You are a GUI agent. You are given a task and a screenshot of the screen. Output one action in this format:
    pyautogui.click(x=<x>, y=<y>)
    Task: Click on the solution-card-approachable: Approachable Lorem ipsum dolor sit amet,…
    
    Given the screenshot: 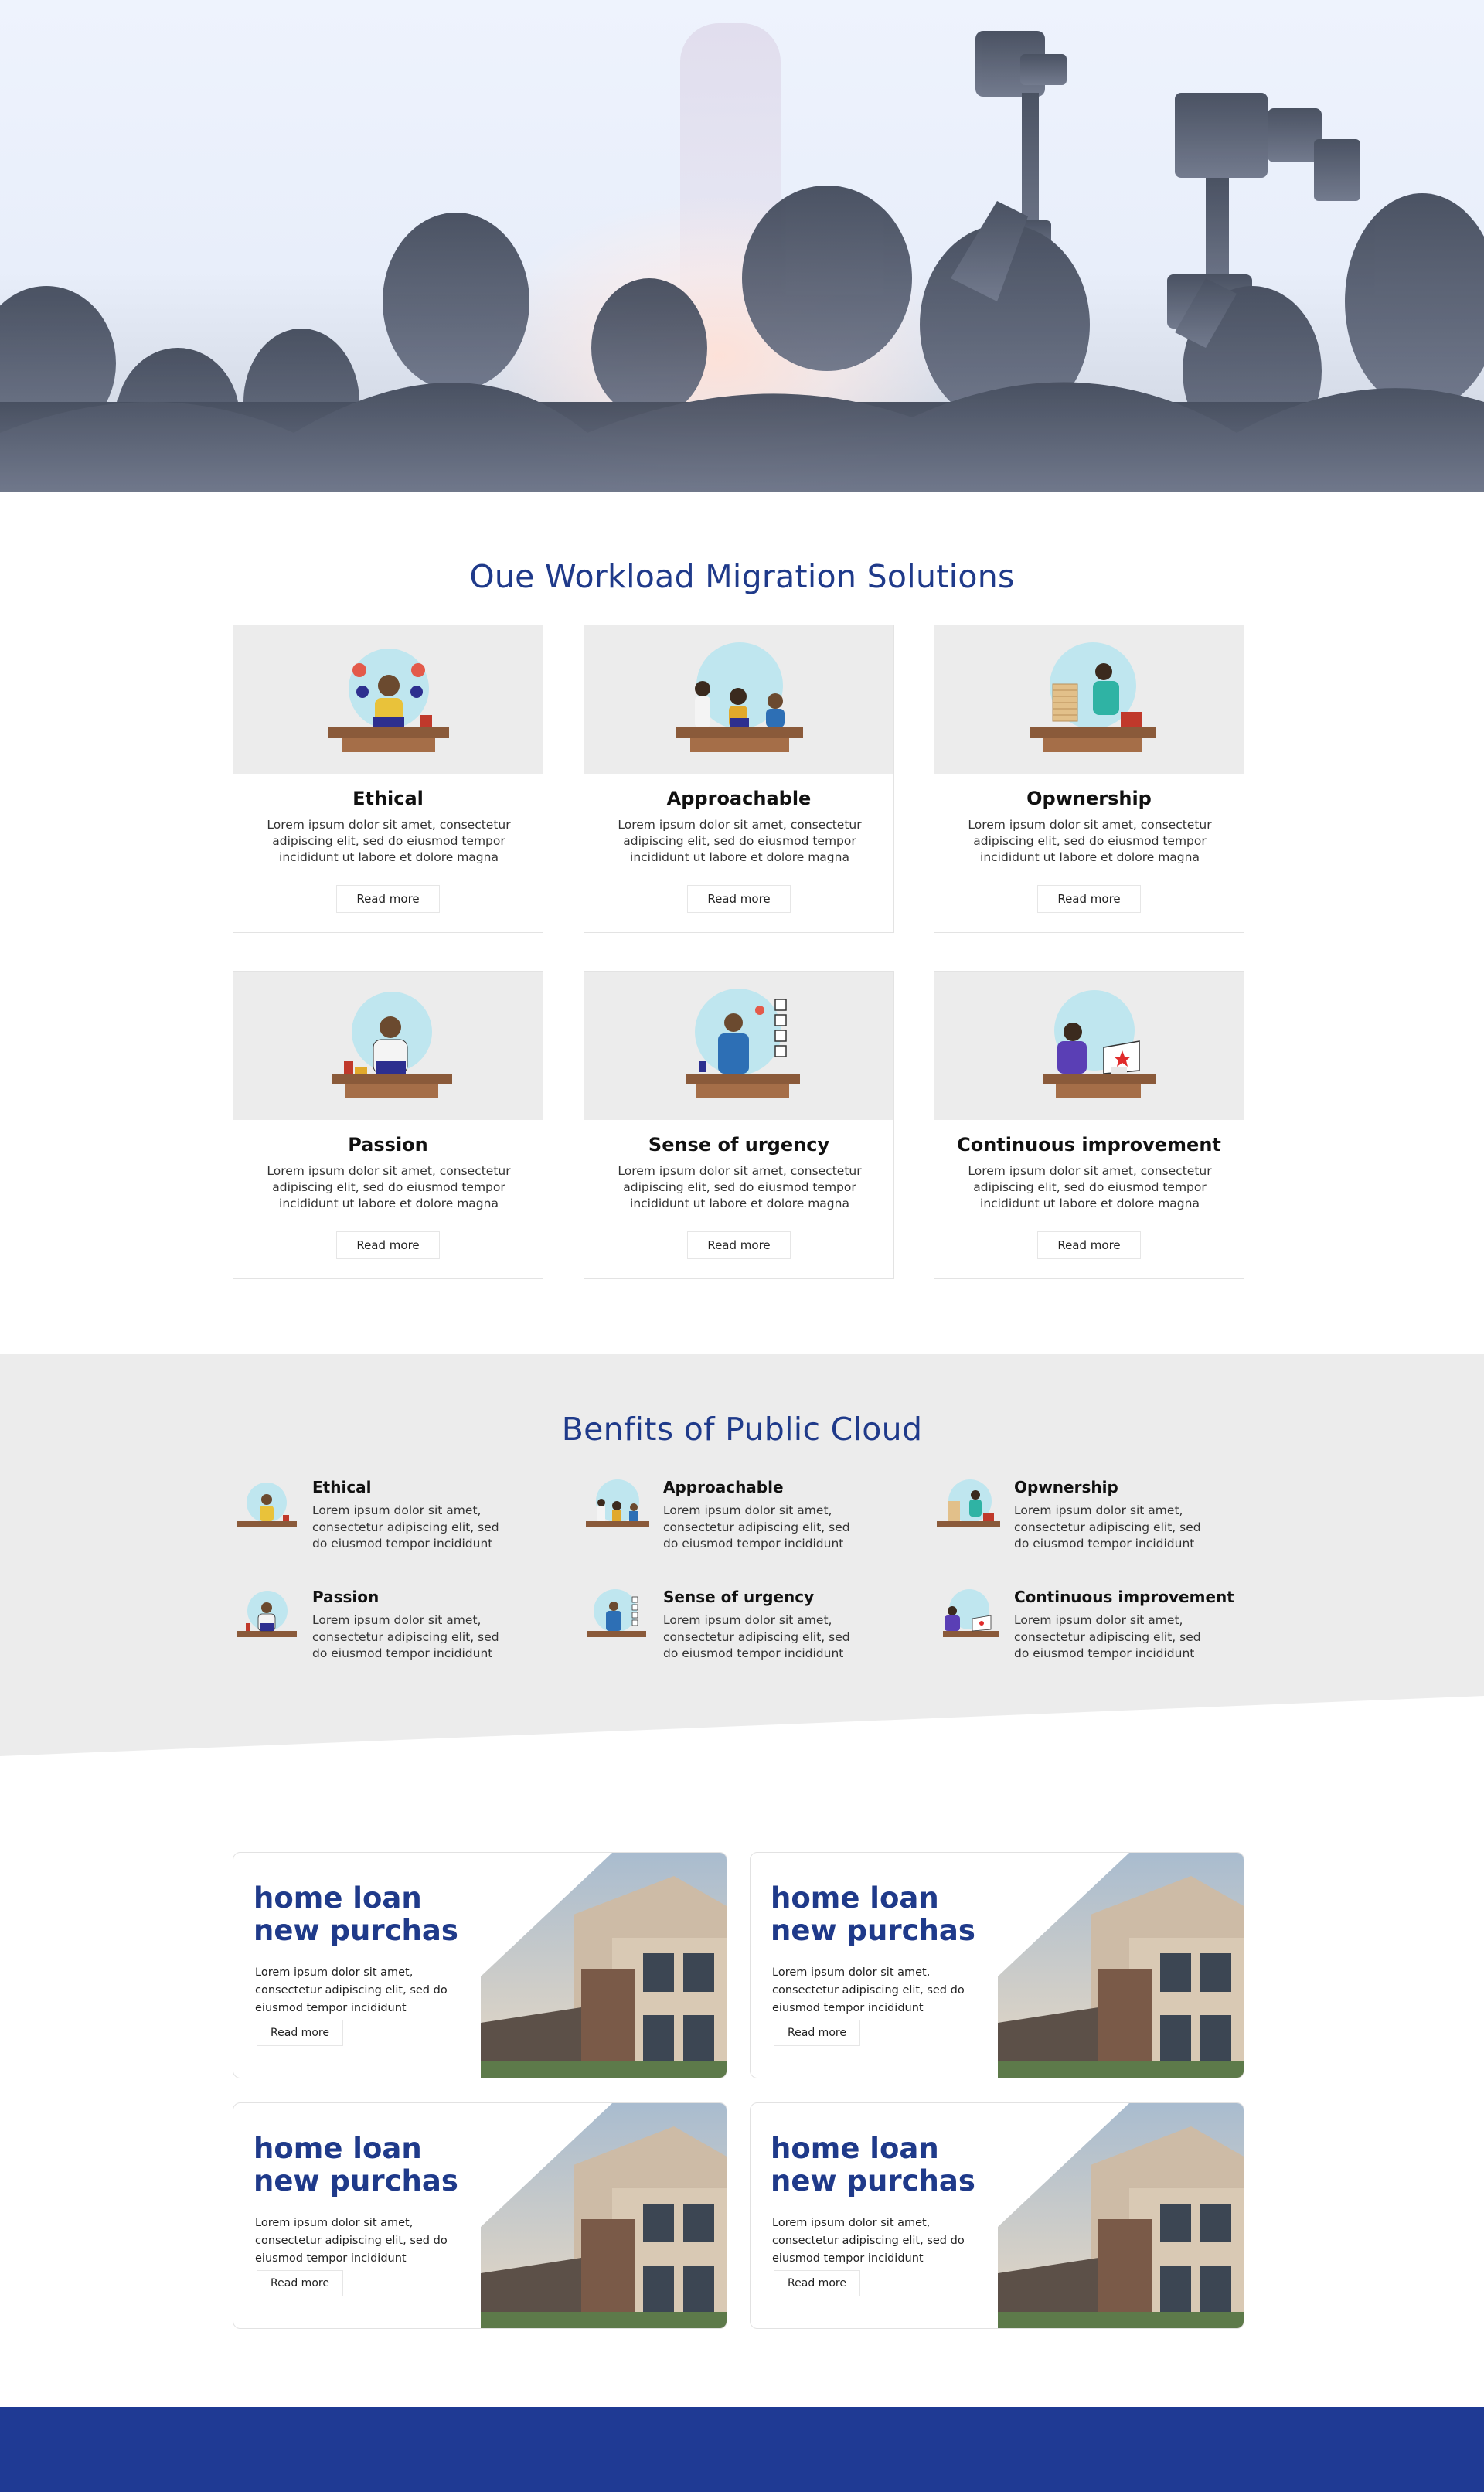 What is the action you would take?
    pyautogui.click(x=739, y=779)
    